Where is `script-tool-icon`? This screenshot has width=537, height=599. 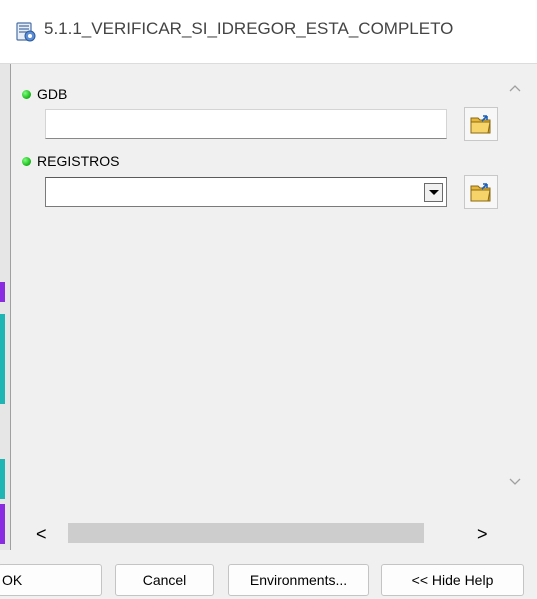
script-tool-icon is located at coordinates (26, 32).